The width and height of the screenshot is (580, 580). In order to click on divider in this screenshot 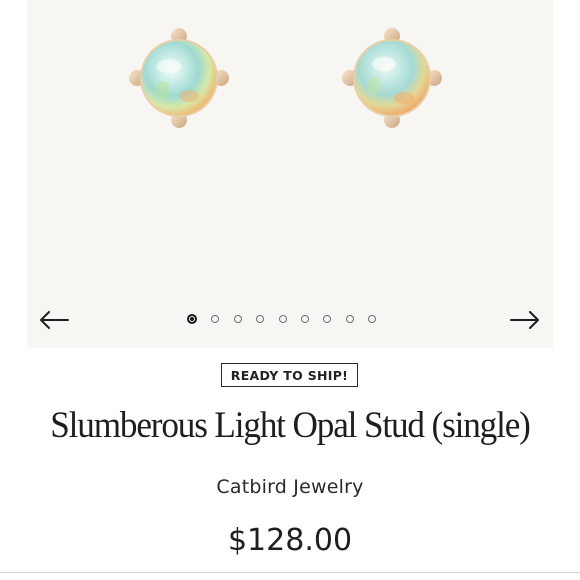, I will do `click(290, 572)`.